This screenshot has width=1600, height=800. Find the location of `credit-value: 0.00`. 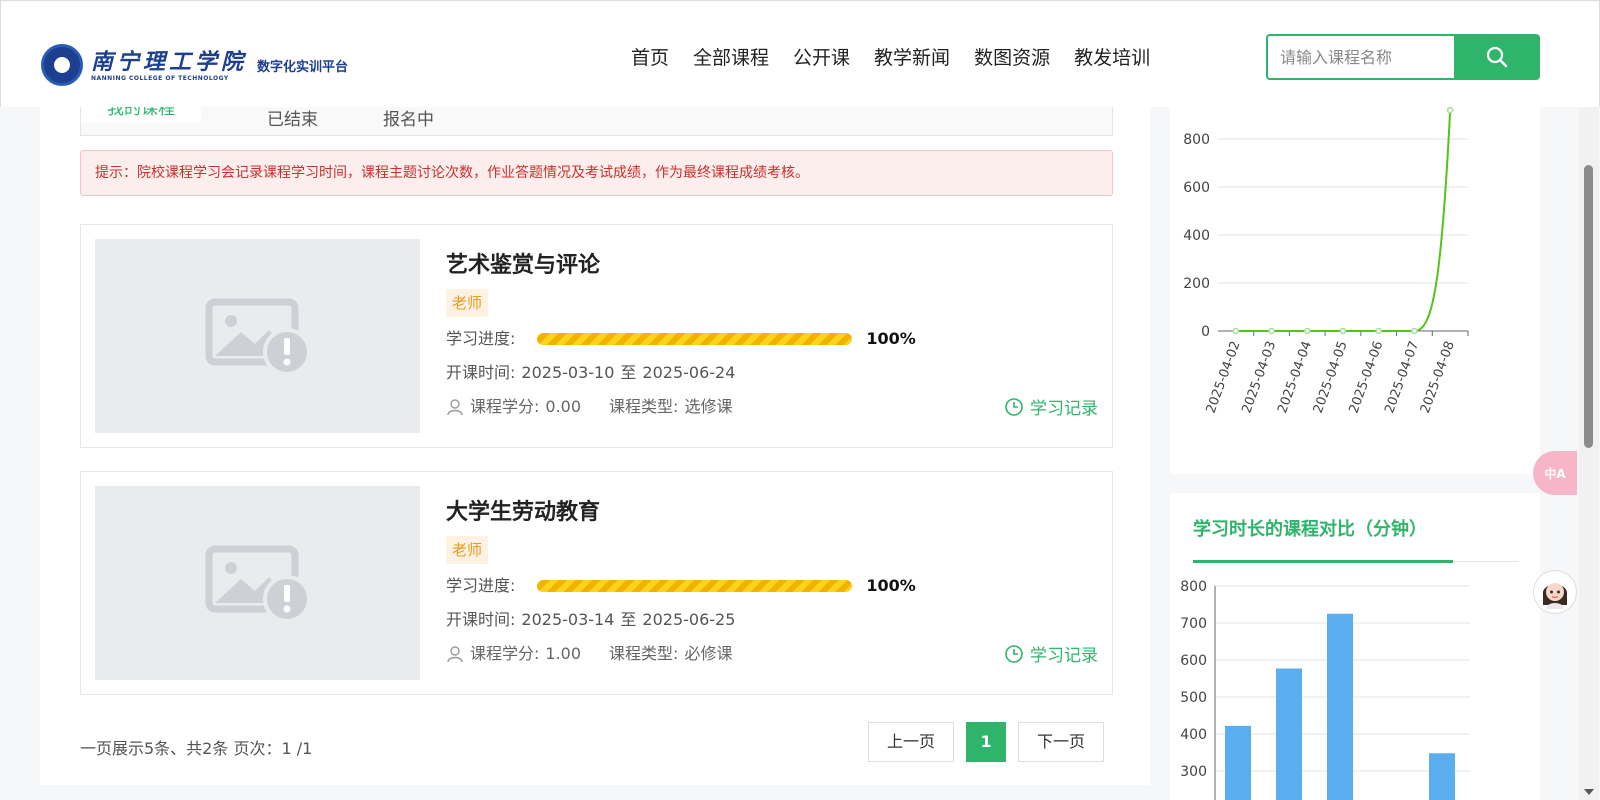

credit-value: 0.00 is located at coordinates (563, 406).